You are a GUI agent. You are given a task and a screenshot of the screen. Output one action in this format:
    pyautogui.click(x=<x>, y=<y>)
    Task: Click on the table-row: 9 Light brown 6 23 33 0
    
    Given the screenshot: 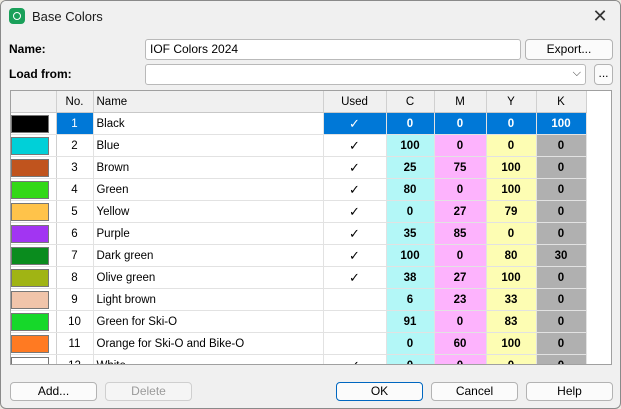 What is the action you would take?
    pyautogui.click(x=299, y=299)
    